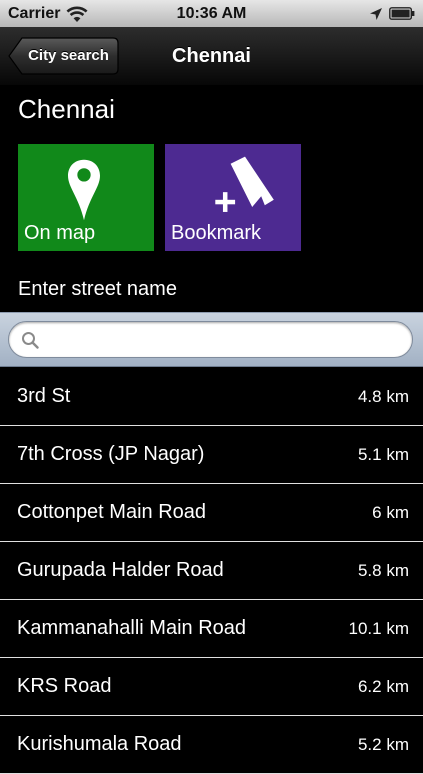 The image size is (423, 774). I want to click on search-bar, so click(211, 339).